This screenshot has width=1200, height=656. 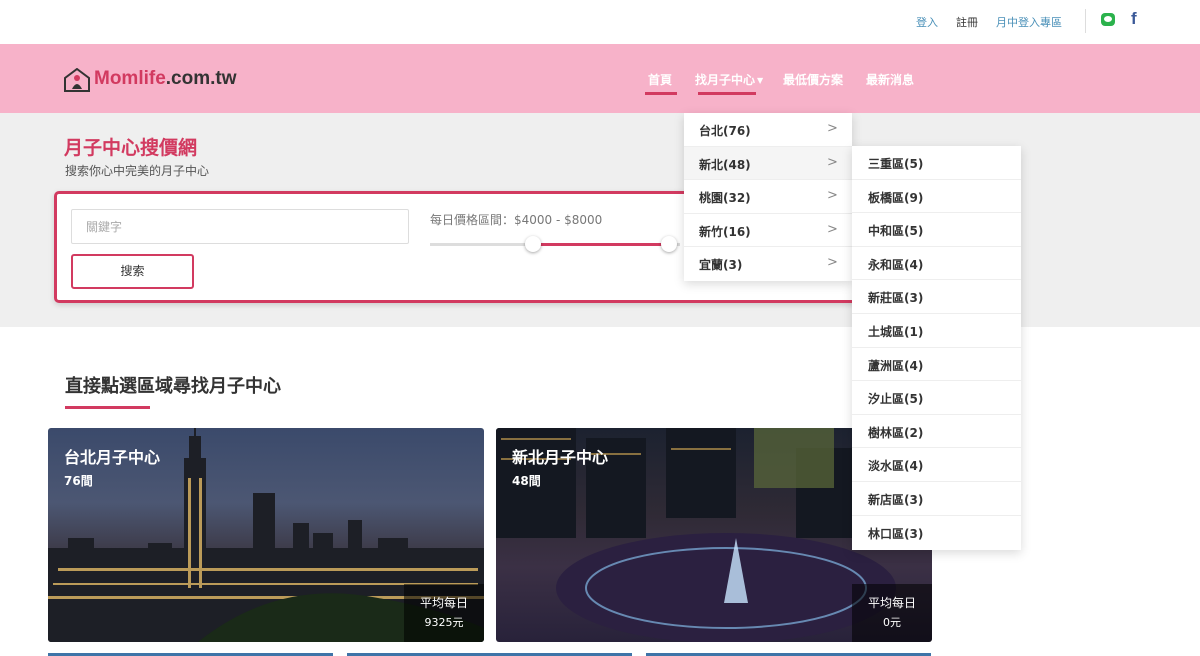 What do you see at coordinates (600, 78) in the screenshot?
I see `main-header: Momlife.com.tw 首頁 找月子中心 ▼ 最低價方案 最新消息` at bounding box center [600, 78].